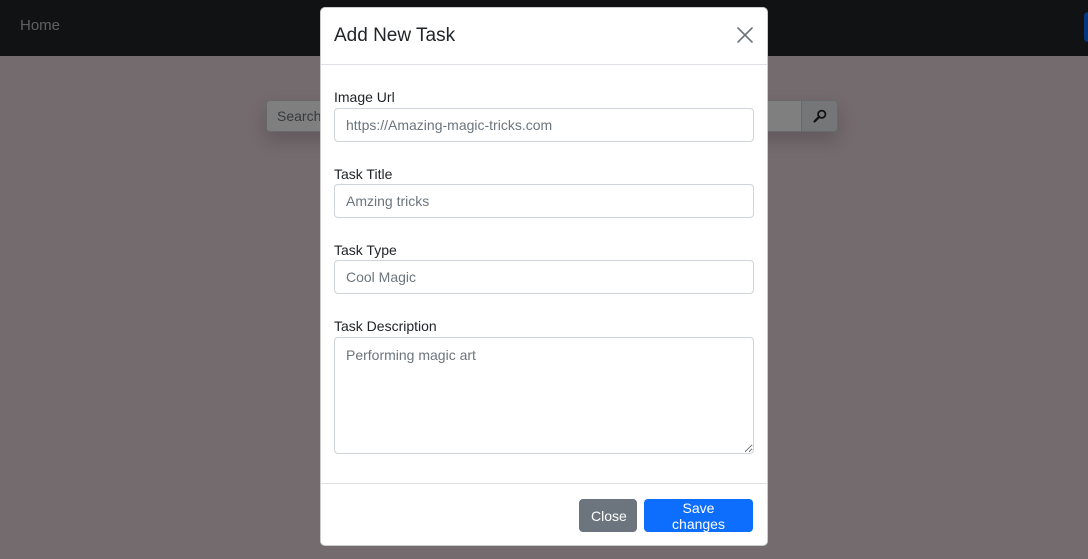 The height and width of the screenshot is (559, 1088). I want to click on close-button: Close, so click(608, 515).